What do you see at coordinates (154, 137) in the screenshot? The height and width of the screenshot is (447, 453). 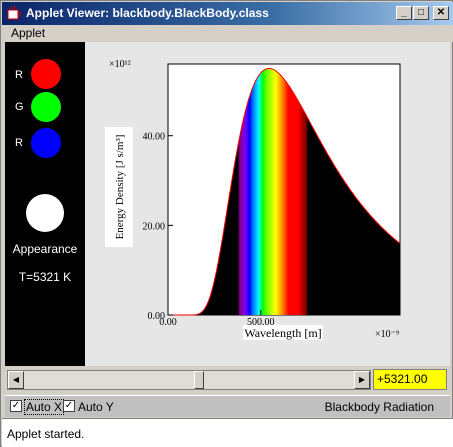 I see `y-tick-label: 40.00` at bounding box center [154, 137].